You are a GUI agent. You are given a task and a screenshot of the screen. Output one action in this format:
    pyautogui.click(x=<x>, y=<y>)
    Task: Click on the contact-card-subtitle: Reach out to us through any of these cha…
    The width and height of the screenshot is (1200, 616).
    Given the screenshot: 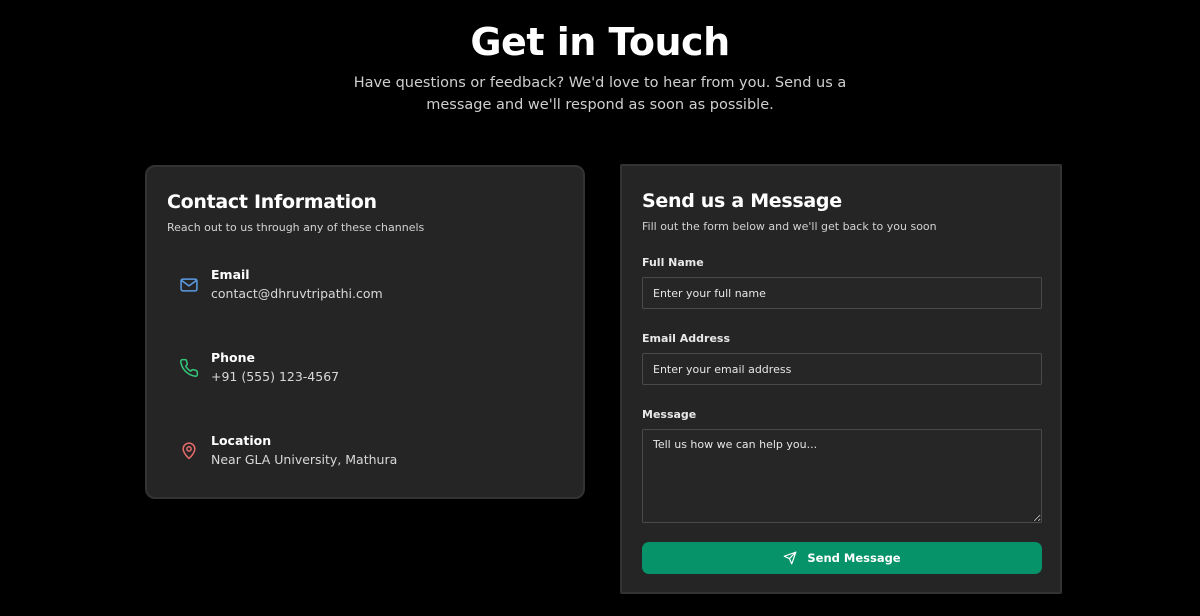 What is the action you would take?
    pyautogui.click(x=296, y=227)
    